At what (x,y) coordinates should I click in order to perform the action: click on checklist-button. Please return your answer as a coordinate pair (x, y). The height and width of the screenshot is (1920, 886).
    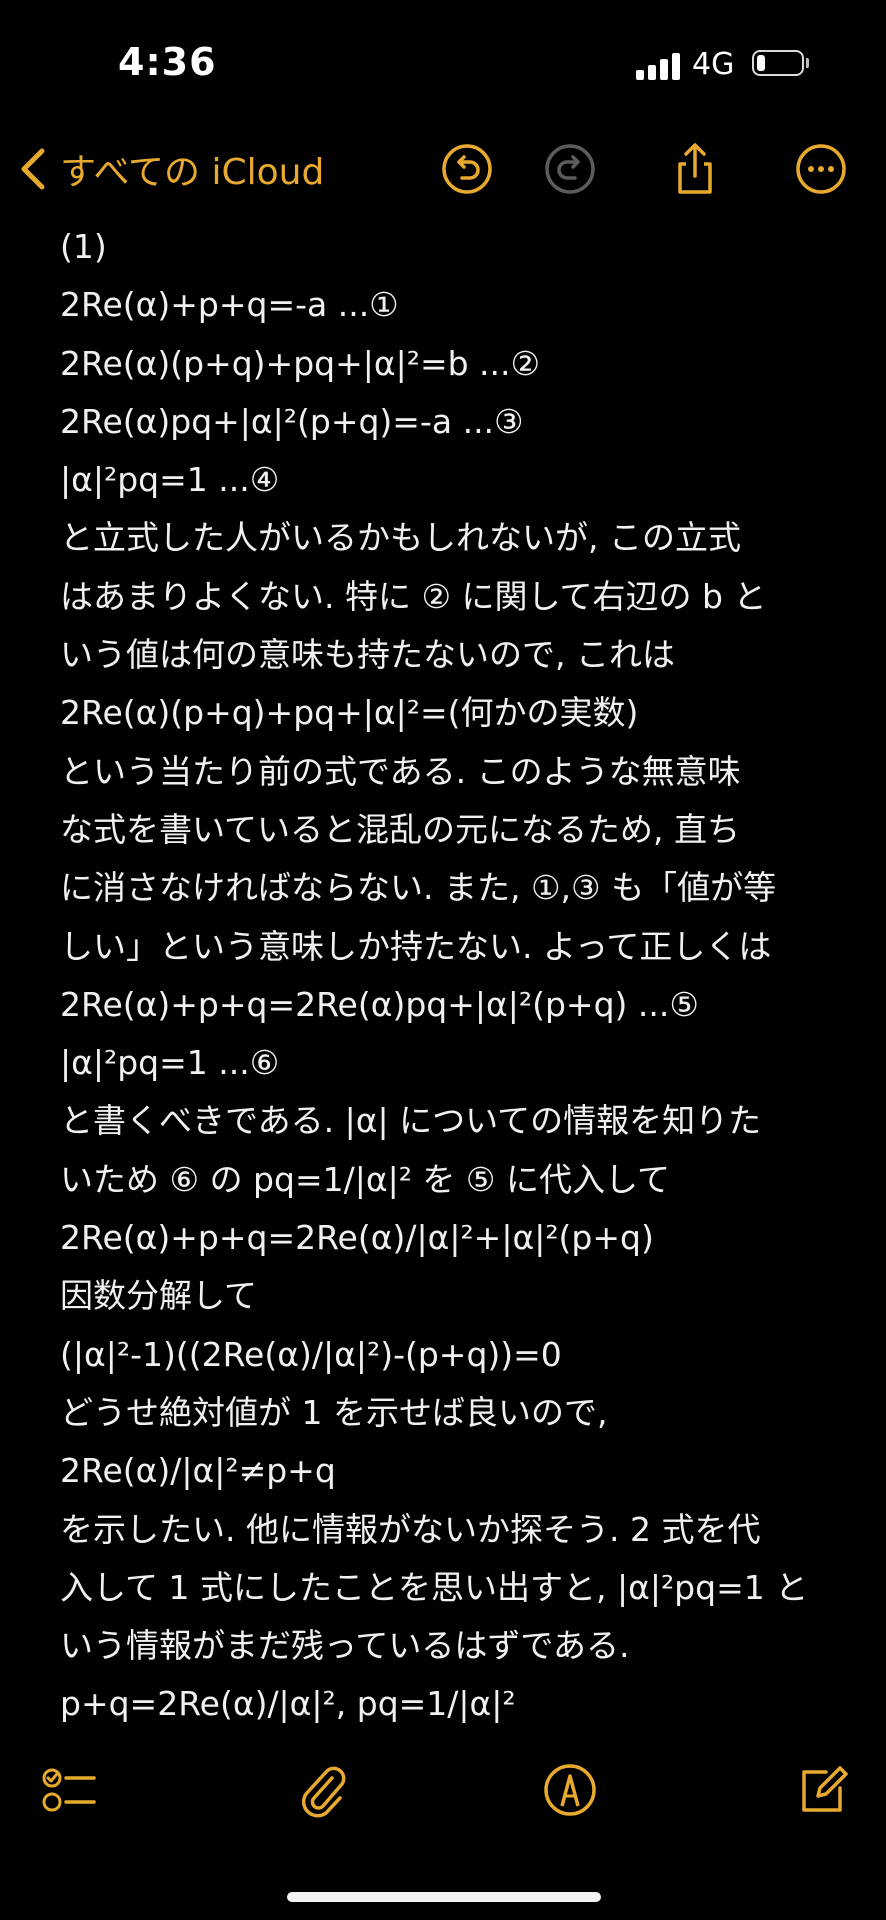
    Looking at the image, I should click on (68, 1790).